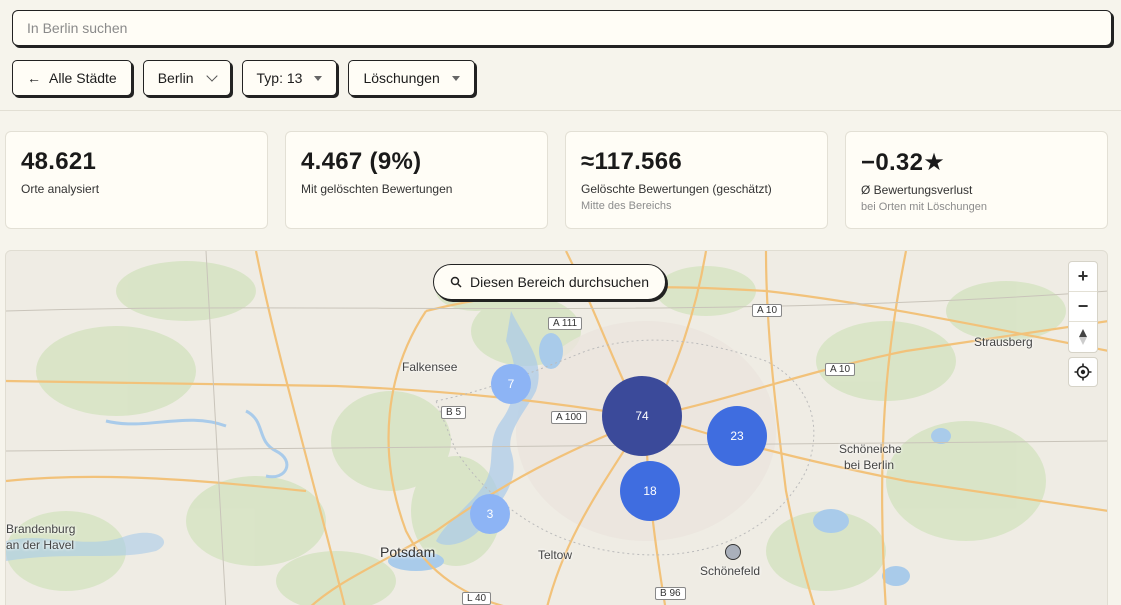 This screenshot has height=605, width=1121. I want to click on locate-me-button, so click(1083, 372).